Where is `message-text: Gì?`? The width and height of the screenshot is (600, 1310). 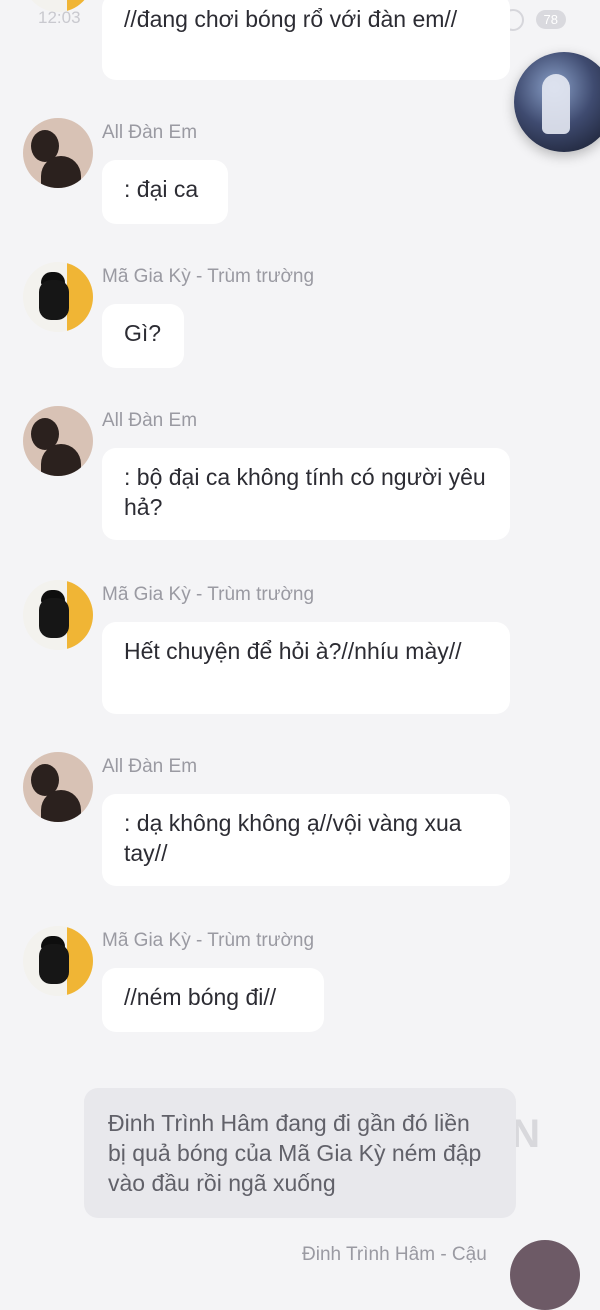
message-text: Gì? is located at coordinates (143, 333).